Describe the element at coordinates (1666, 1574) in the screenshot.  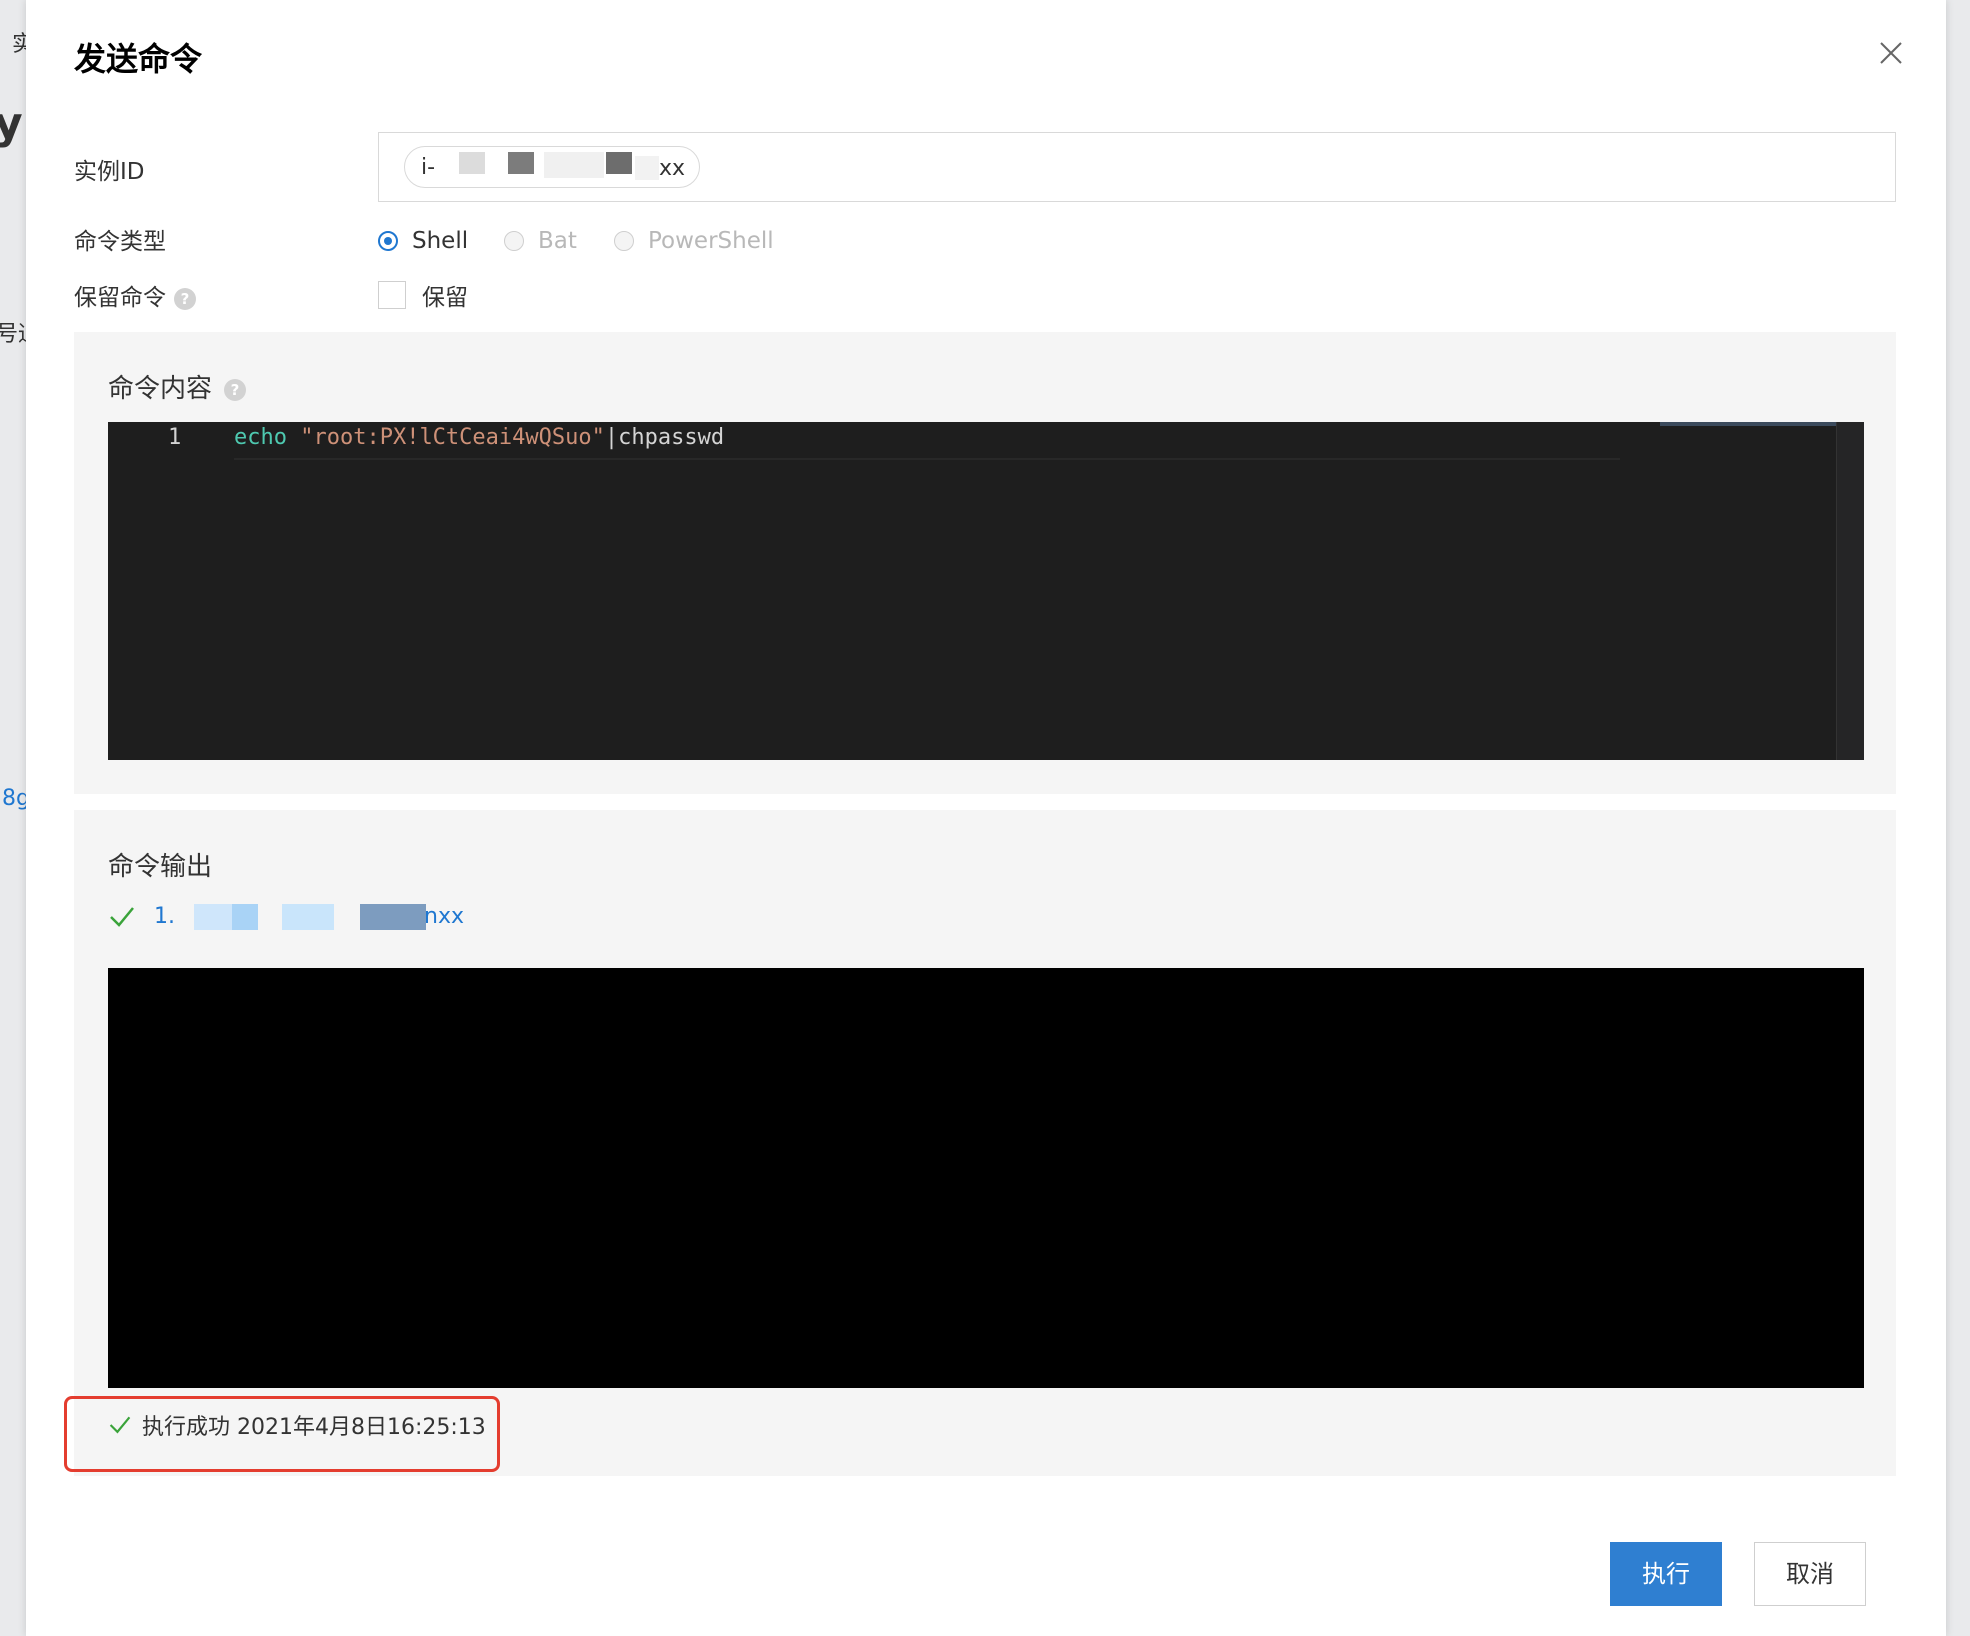
I see `execute-button: 执行` at that location.